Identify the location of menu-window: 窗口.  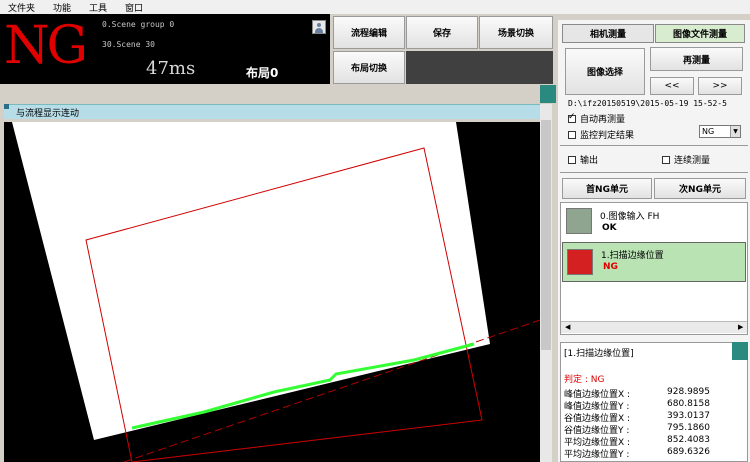
(134, 7).